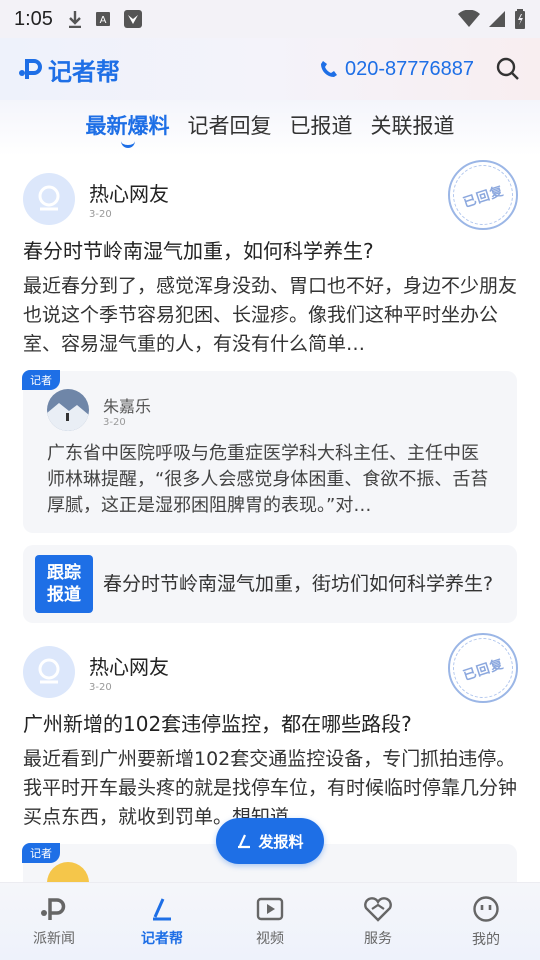 This screenshot has height=960, width=540. What do you see at coordinates (162, 938) in the screenshot?
I see `tabbar-label: 记者帮` at bounding box center [162, 938].